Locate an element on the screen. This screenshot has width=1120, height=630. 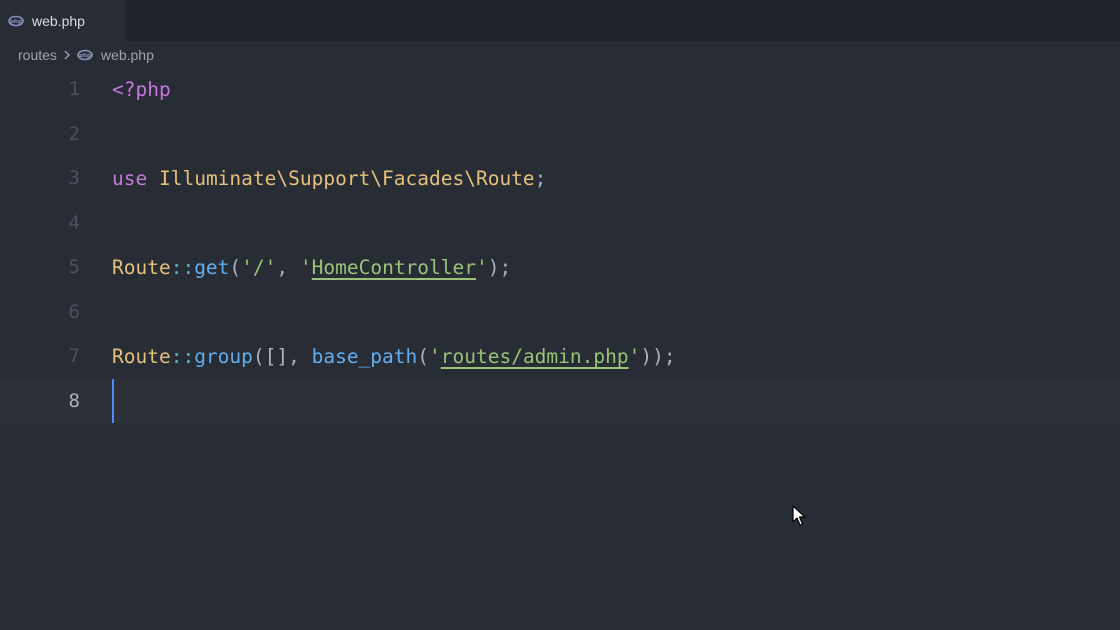
comma: , is located at coordinates (288, 267).